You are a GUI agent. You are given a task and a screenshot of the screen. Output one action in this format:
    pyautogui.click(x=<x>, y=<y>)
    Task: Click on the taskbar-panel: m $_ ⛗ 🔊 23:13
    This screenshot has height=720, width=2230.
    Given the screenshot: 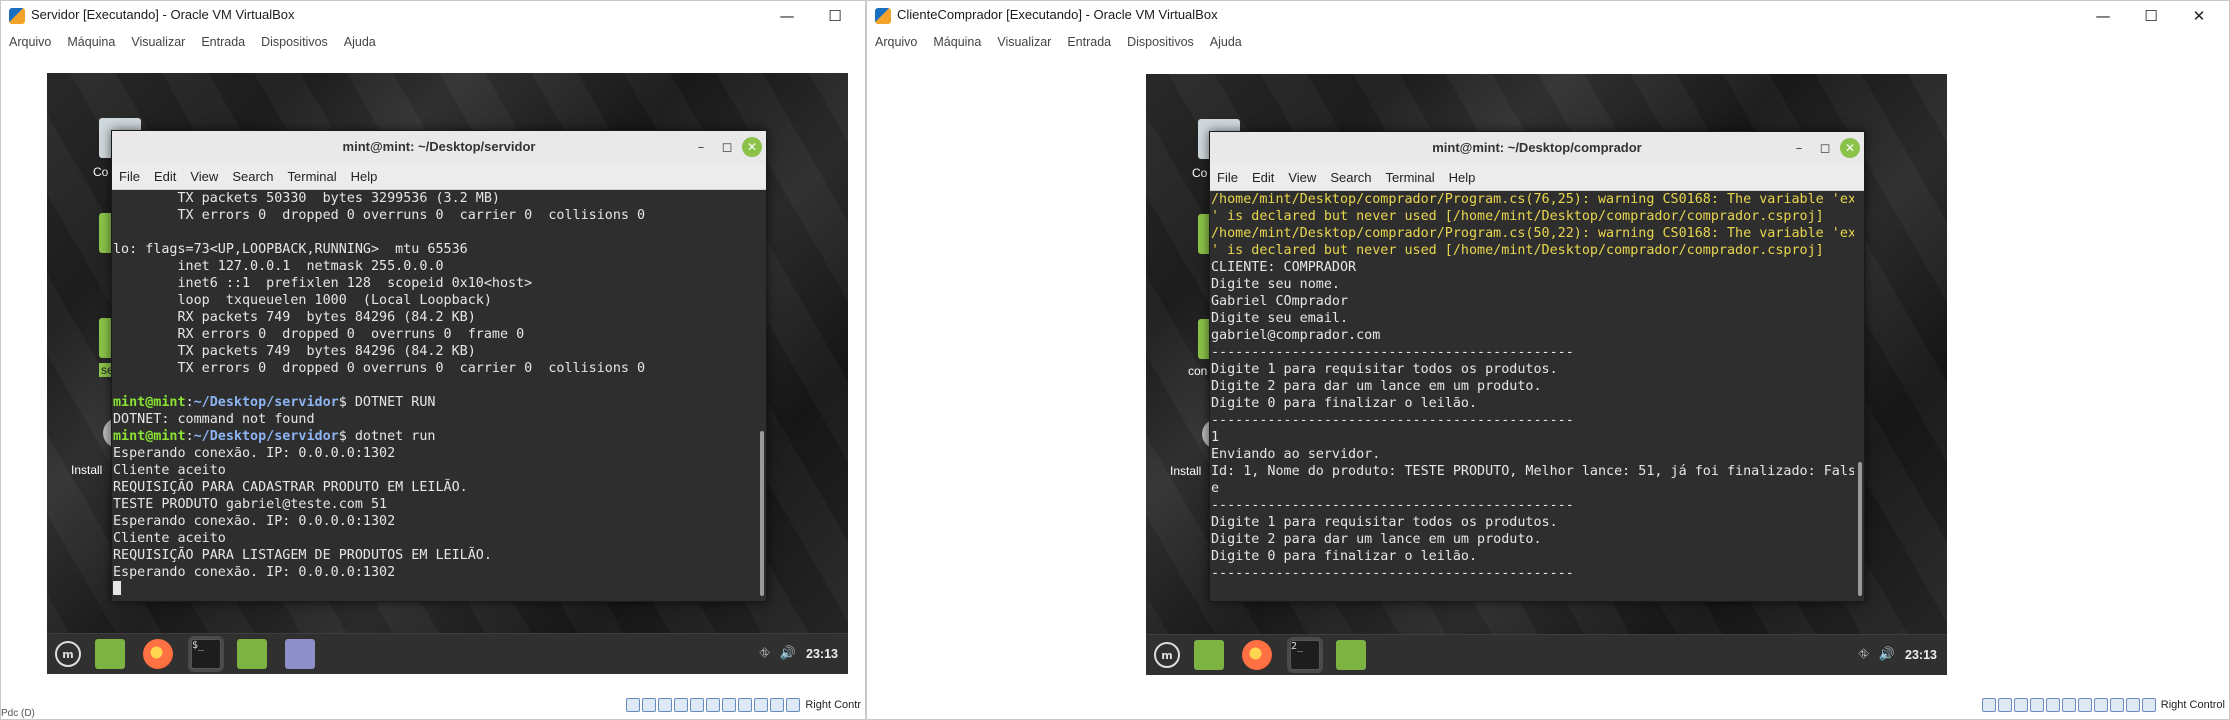 What is the action you would take?
    pyautogui.click(x=447, y=653)
    